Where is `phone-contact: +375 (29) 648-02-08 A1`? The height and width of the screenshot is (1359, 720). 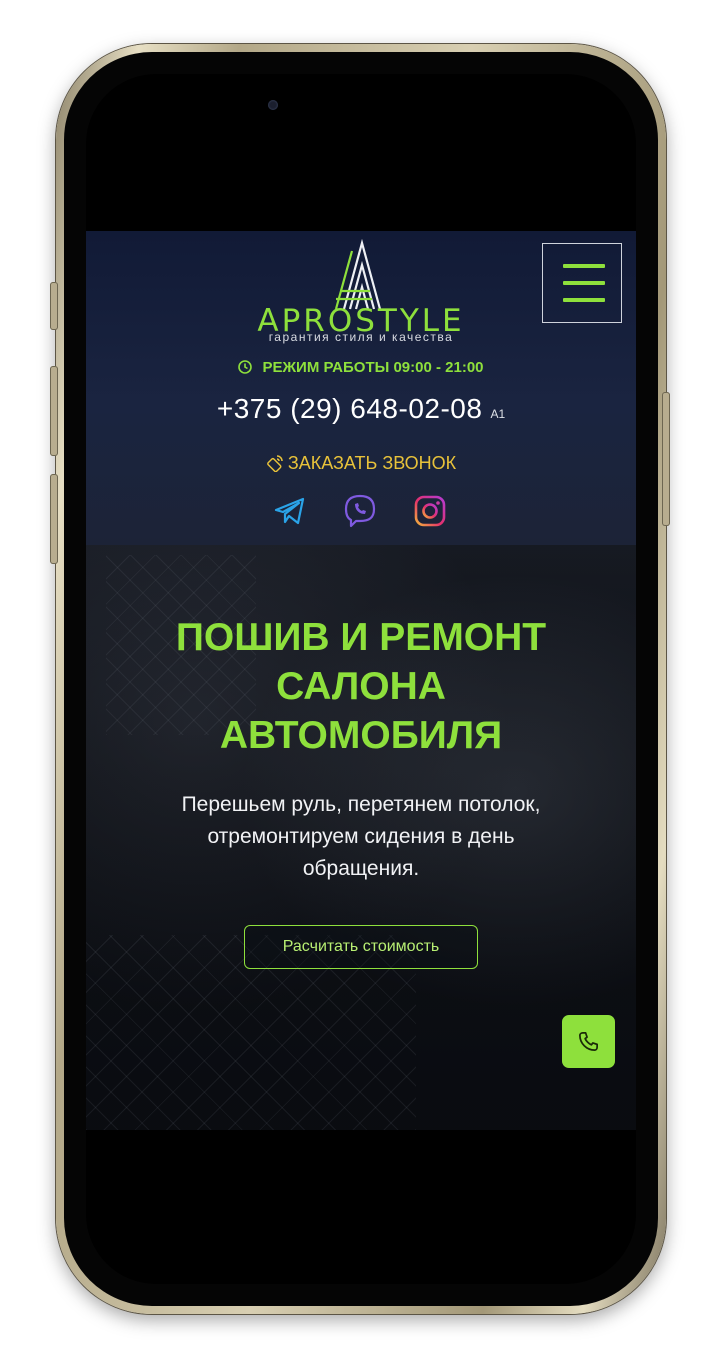 phone-contact: +375 (29) 648-02-08 A1 is located at coordinates (361, 409).